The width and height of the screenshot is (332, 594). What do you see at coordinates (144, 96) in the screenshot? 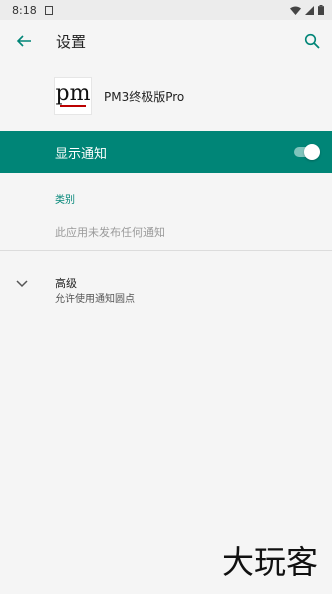
I see `app-name: PM3终极版Pro` at bounding box center [144, 96].